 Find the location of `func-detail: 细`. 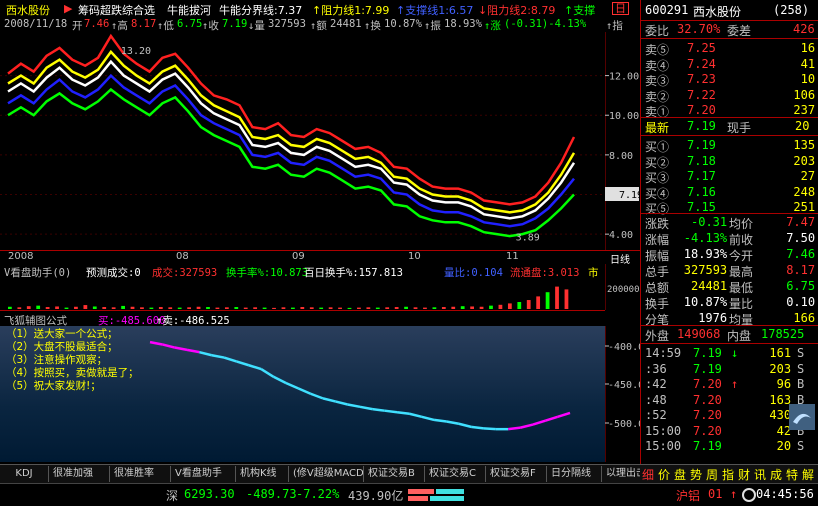

func-detail: 细 is located at coordinates (648, 474).